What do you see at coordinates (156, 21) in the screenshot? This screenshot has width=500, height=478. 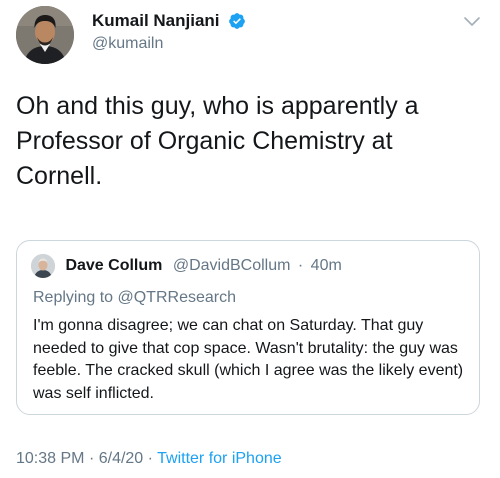 I see `author-display-name: Kumail Nanjiani` at bounding box center [156, 21].